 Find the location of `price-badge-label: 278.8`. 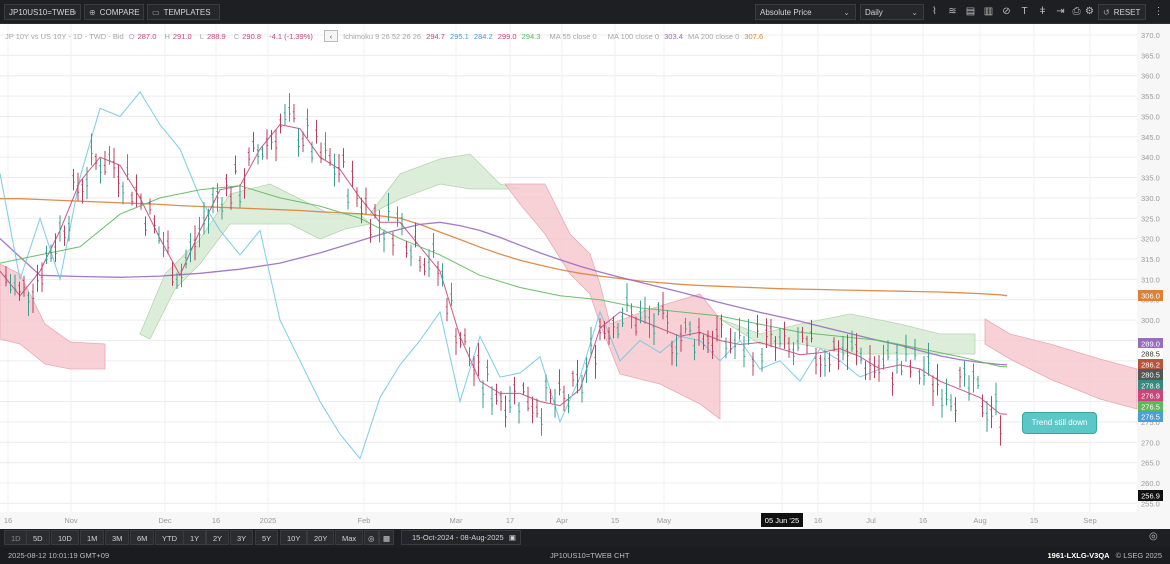

price-badge-label: 278.8 is located at coordinates (1150, 386).